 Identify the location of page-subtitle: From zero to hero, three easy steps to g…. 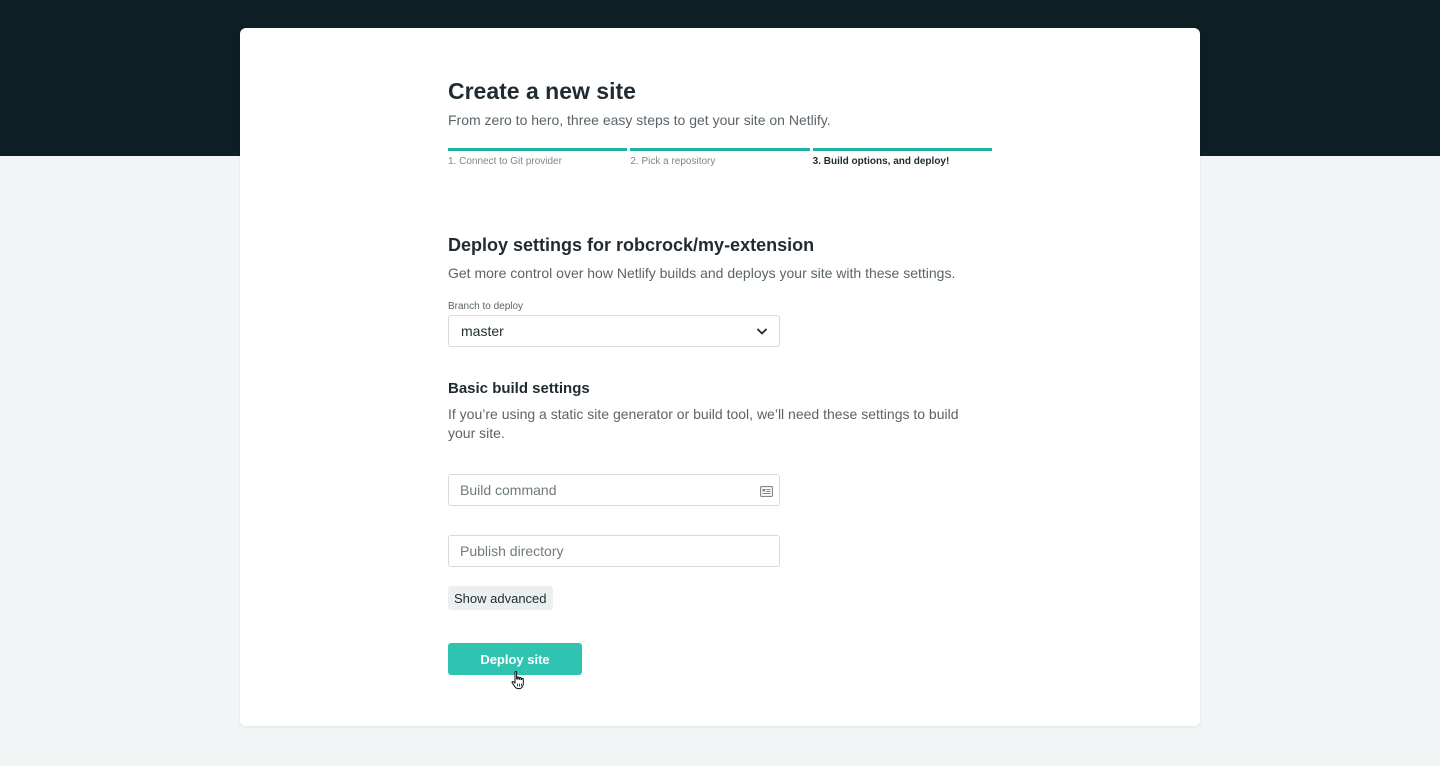
(639, 120).